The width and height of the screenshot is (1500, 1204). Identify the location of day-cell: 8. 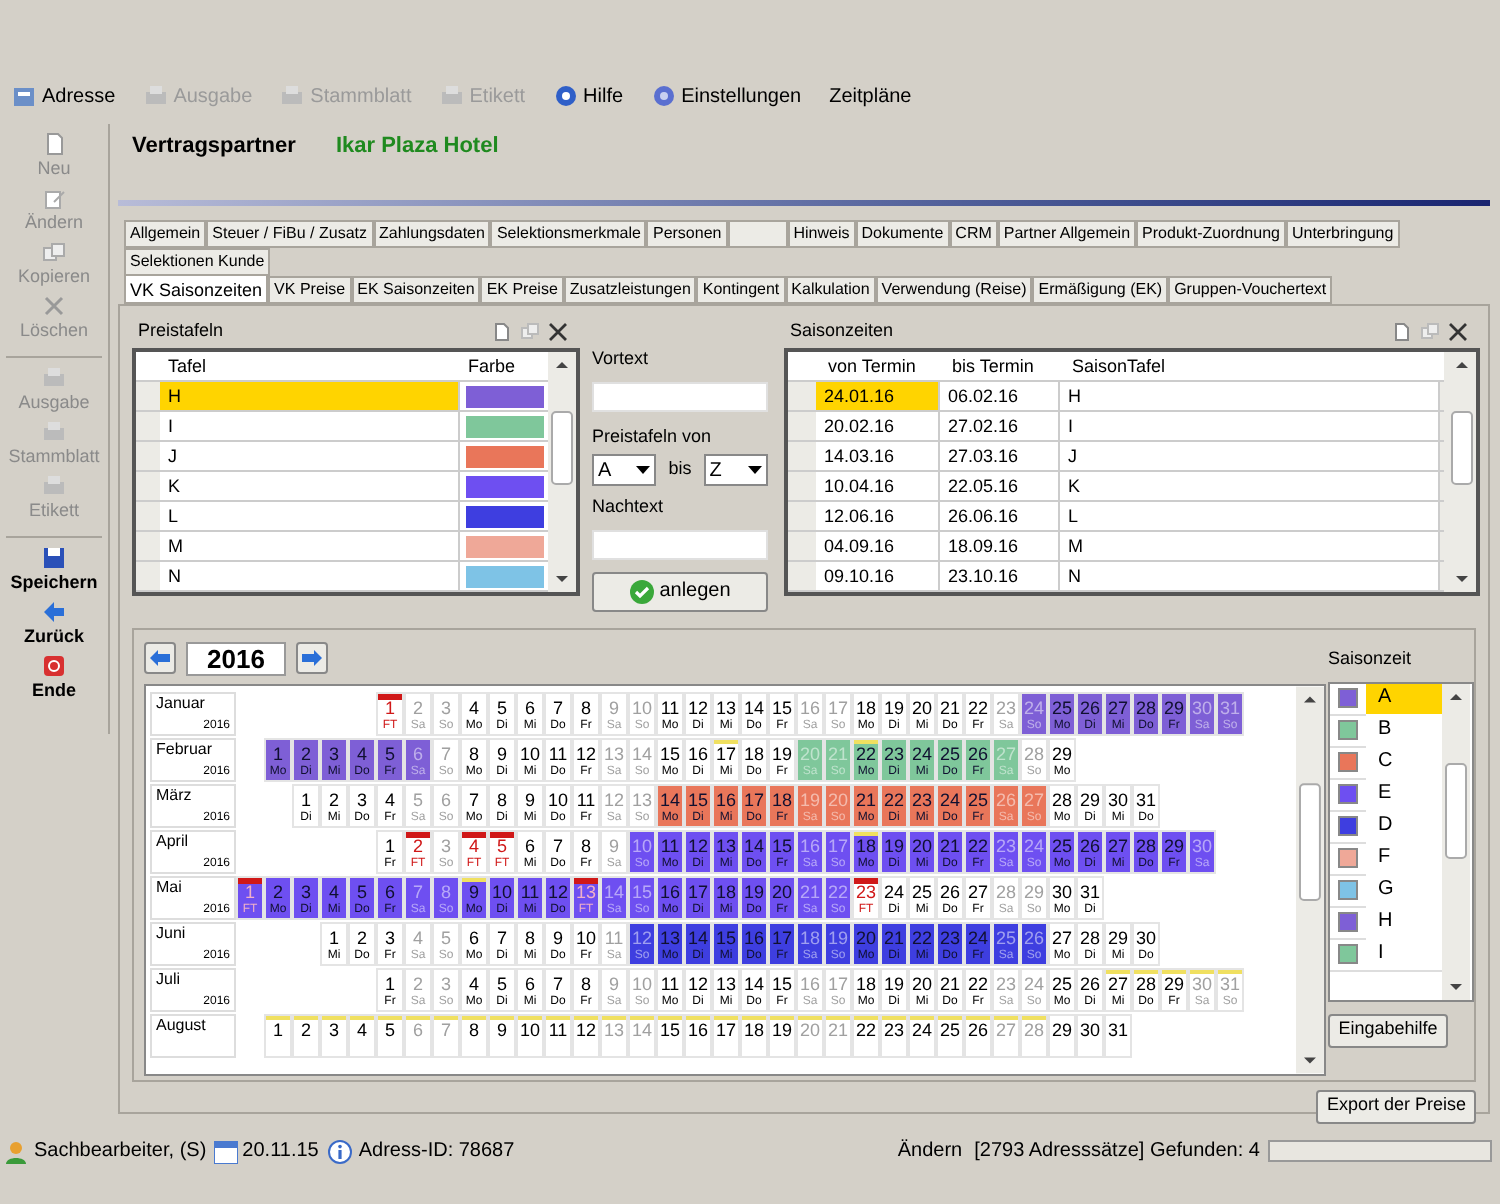
(474, 1035).